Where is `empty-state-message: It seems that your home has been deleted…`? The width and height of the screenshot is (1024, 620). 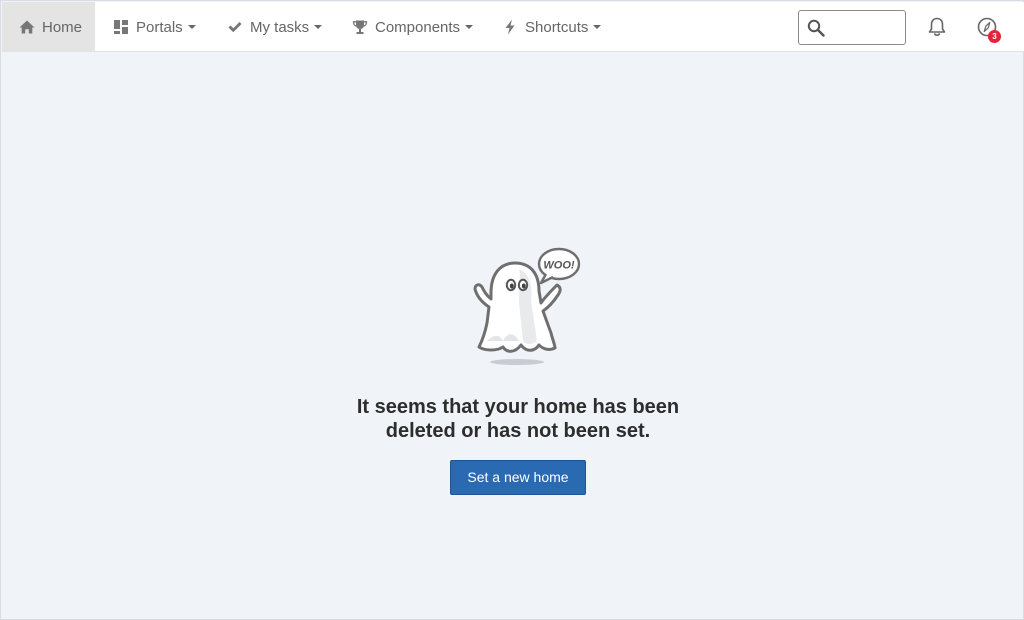 empty-state-message: It seems that your home has been deleted… is located at coordinates (518, 419).